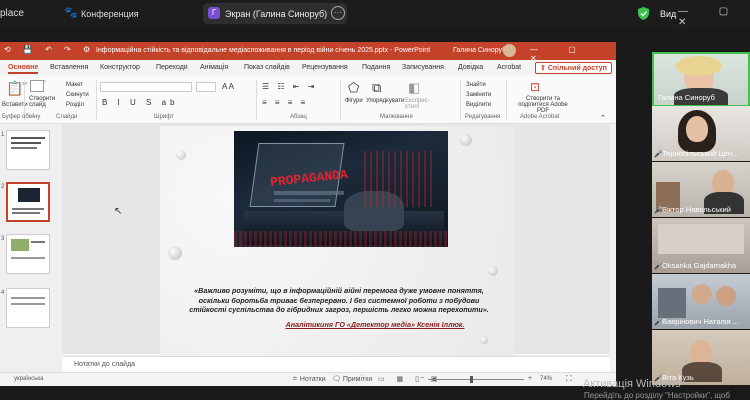  I want to click on font-grow-icons: A A, so click(228, 86).